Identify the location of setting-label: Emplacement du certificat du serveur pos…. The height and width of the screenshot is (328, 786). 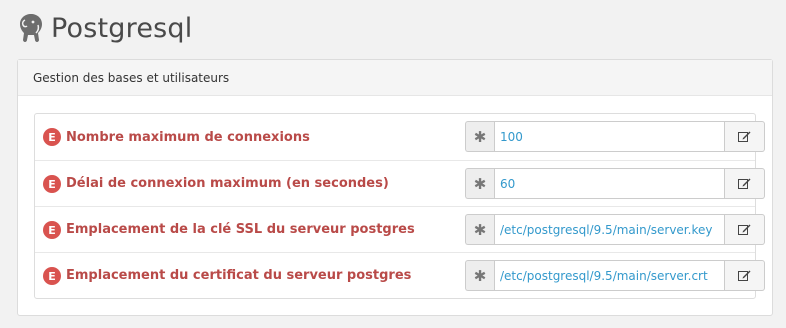
(239, 275).